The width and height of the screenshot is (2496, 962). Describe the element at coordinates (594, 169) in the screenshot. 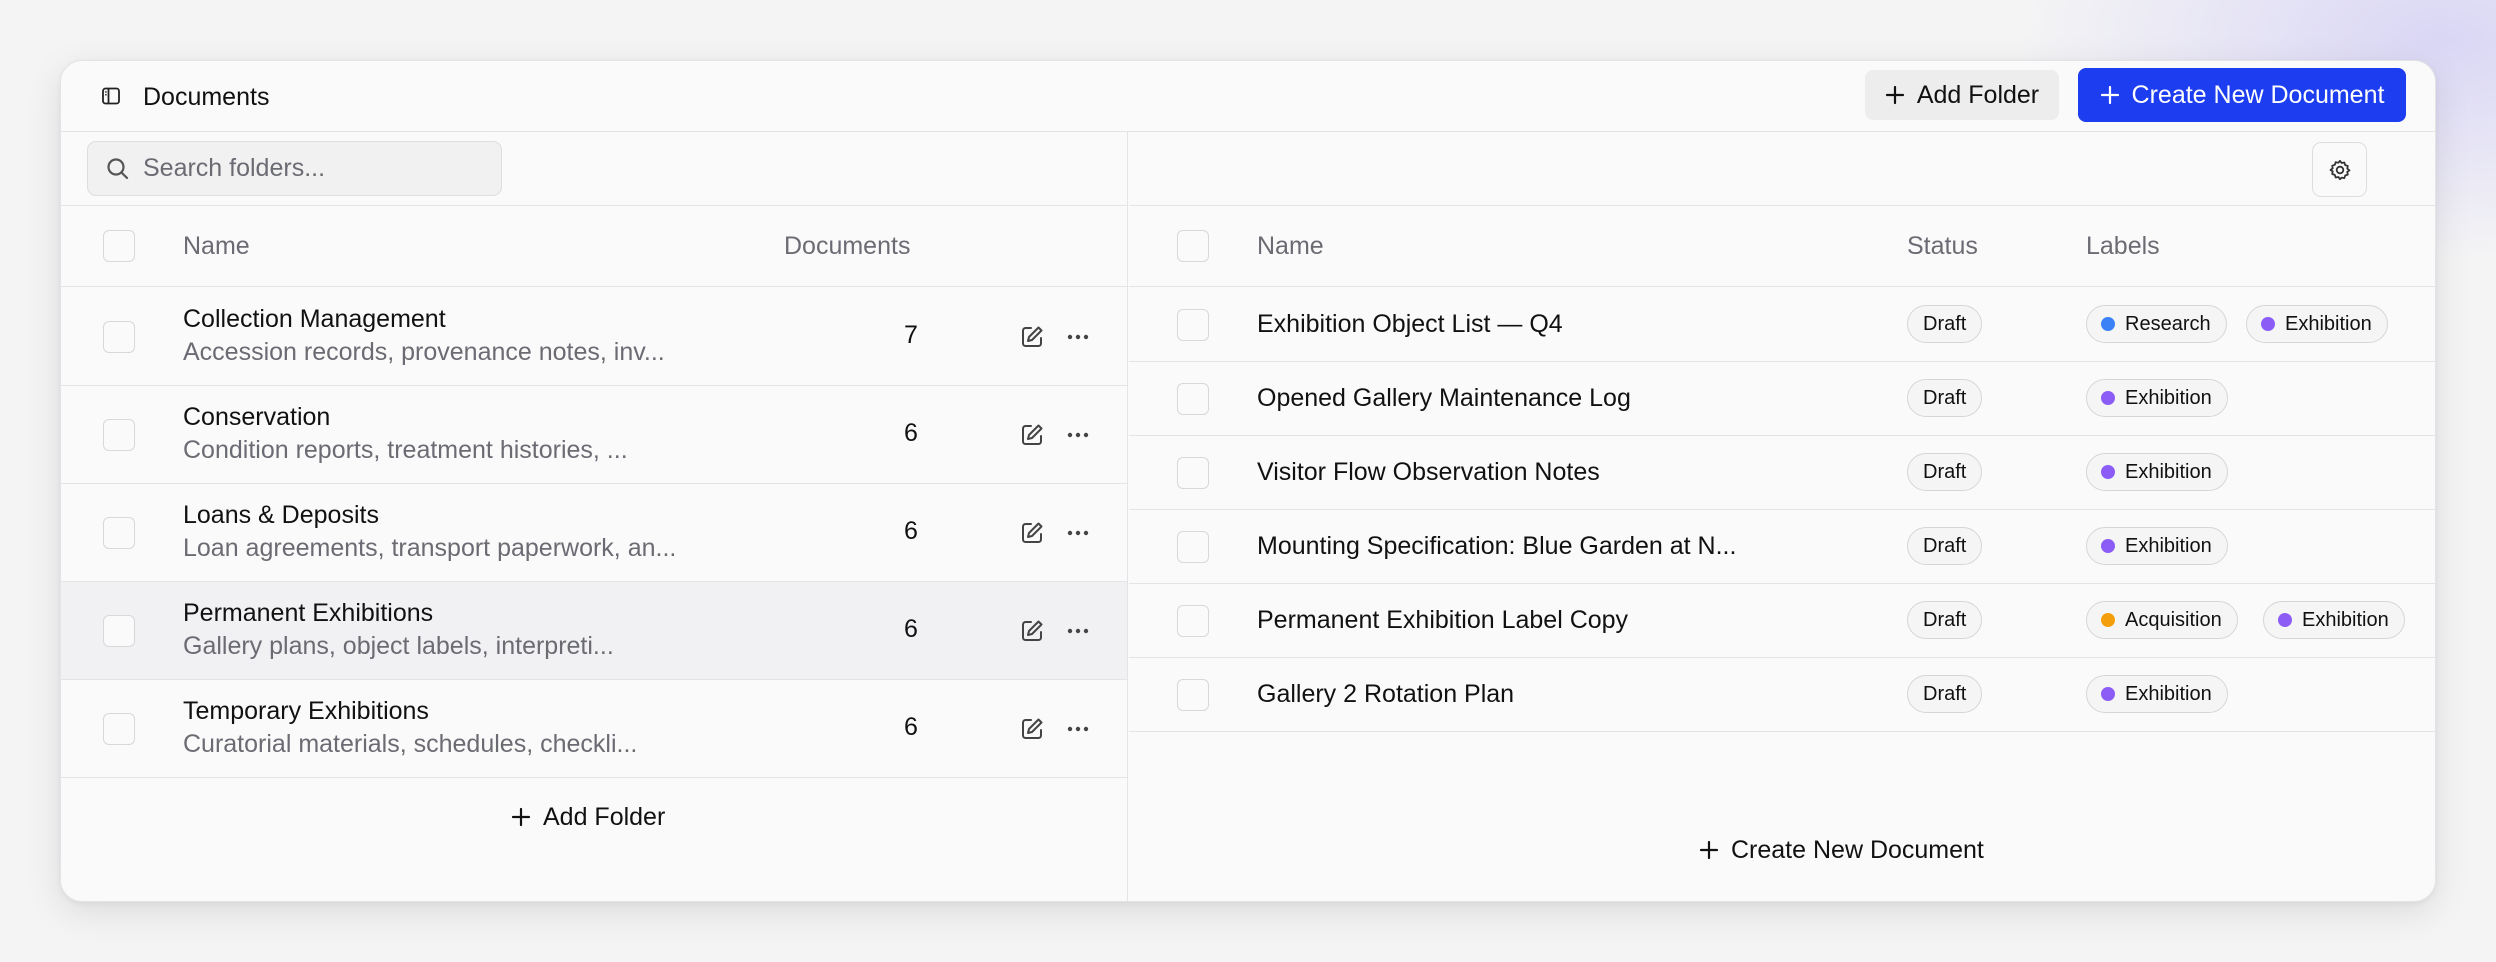

I see `folder-search-row` at that location.